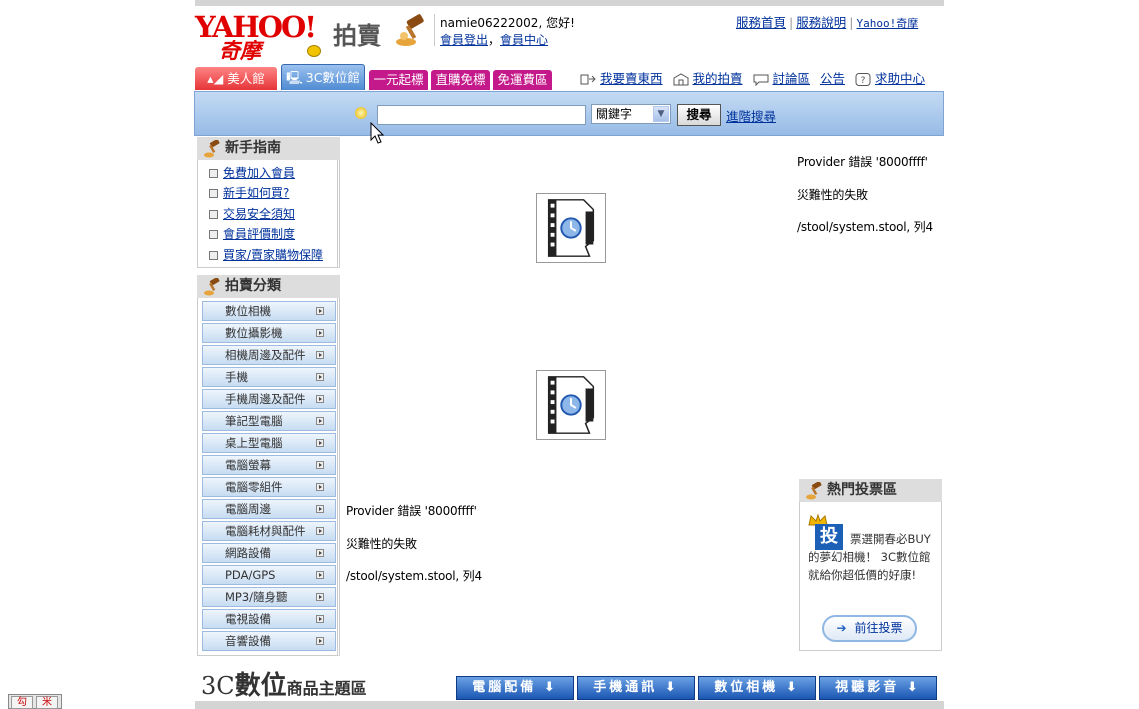 Image resolution: width=1139 pixels, height=709 pixels. What do you see at coordinates (240, 51) in the screenshot?
I see `logo-subtext: 奇摩` at bounding box center [240, 51].